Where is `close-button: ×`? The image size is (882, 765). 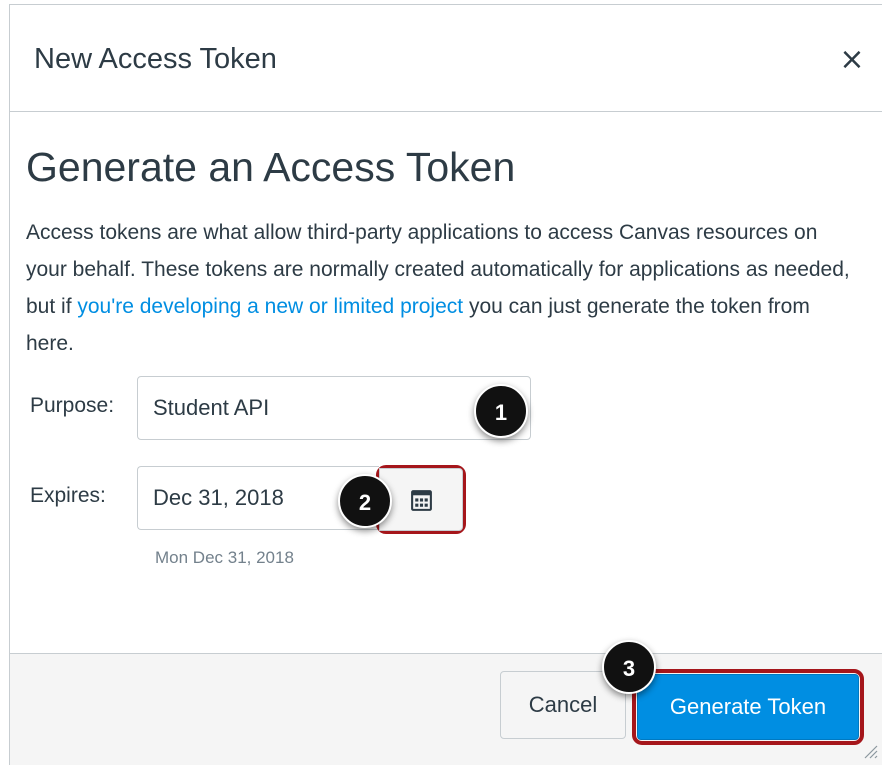
close-button: × is located at coordinates (852, 60).